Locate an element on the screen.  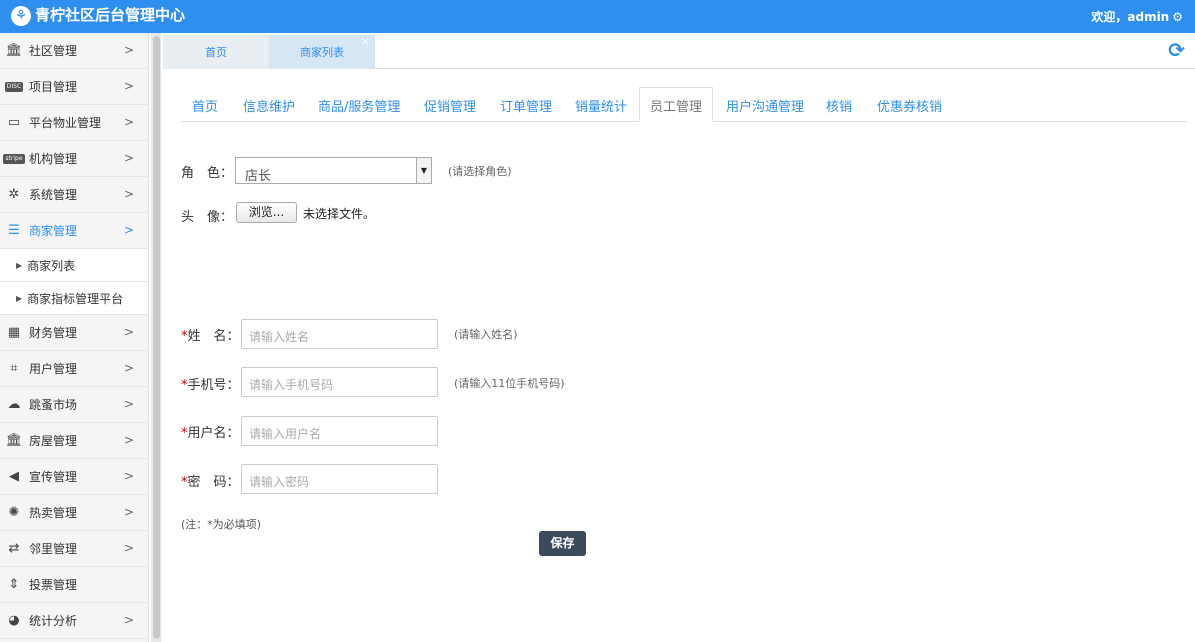
sidebar-item-statistics: ◕ 统计分析 > is located at coordinates (74, 621).